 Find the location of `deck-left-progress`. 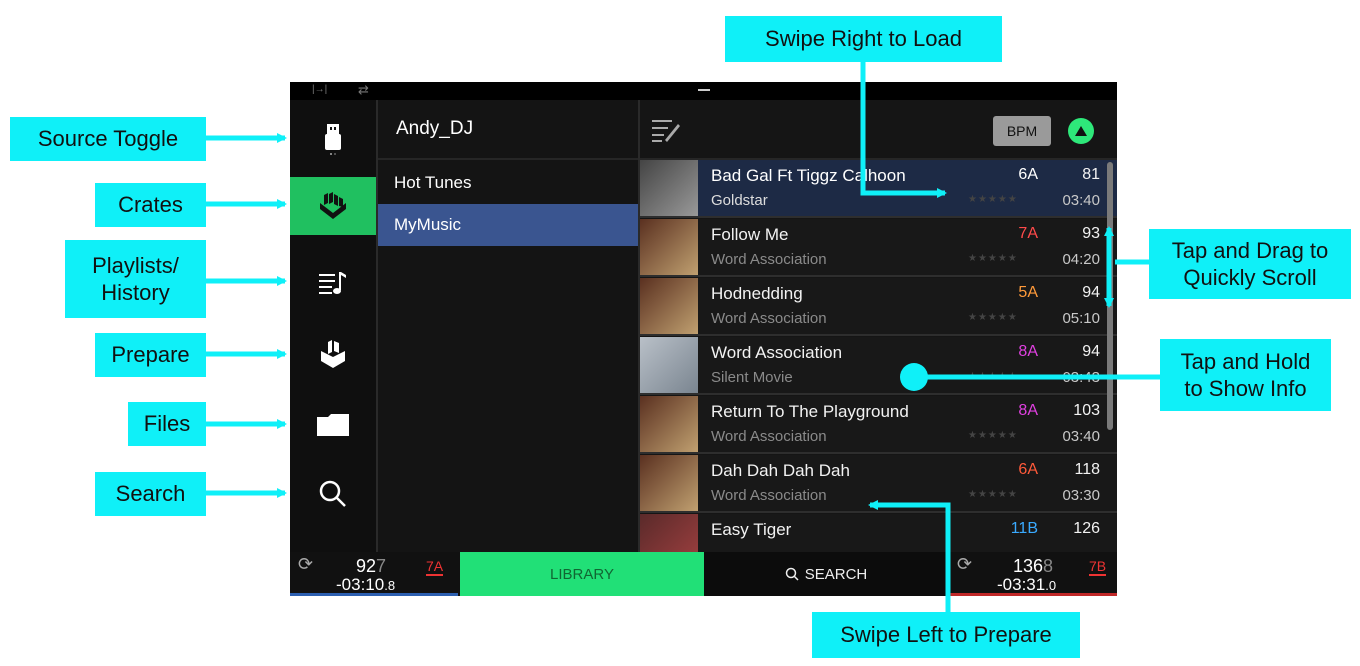

deck-left-progress is located at coordinates (374, 594).